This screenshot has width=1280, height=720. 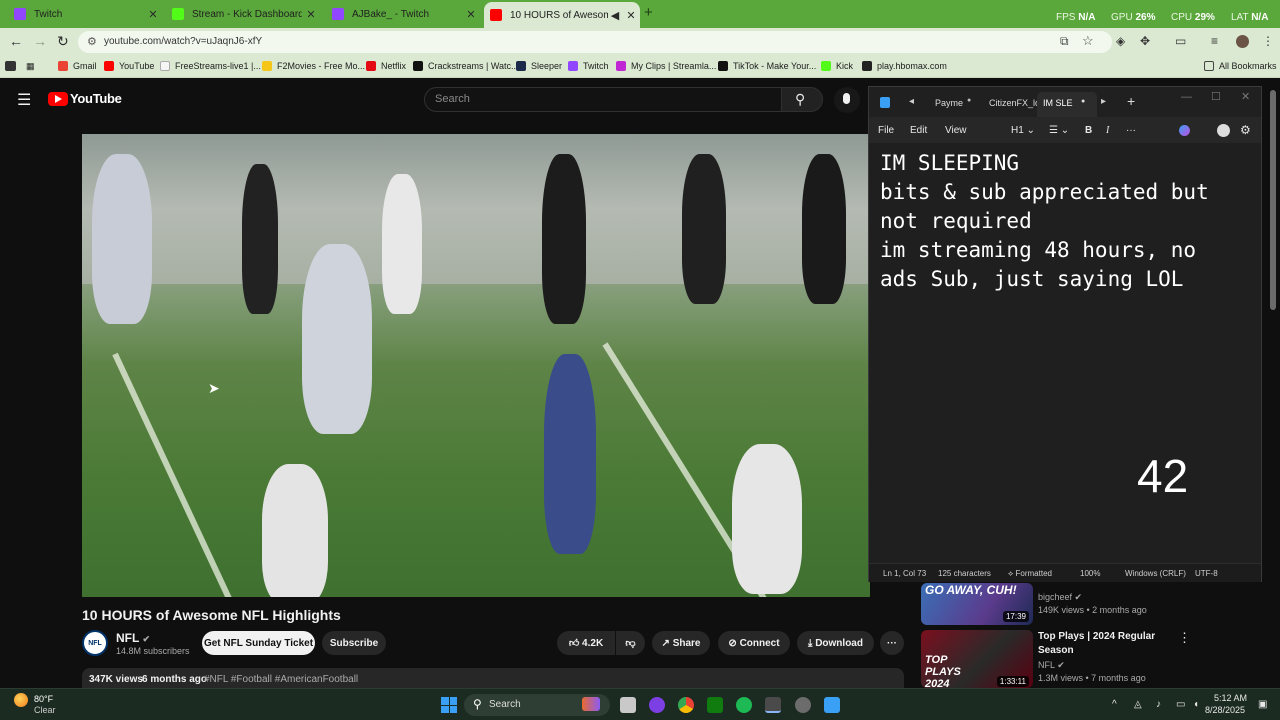 I want to click on network-icon: ▭, so click(x=1180, y=704).